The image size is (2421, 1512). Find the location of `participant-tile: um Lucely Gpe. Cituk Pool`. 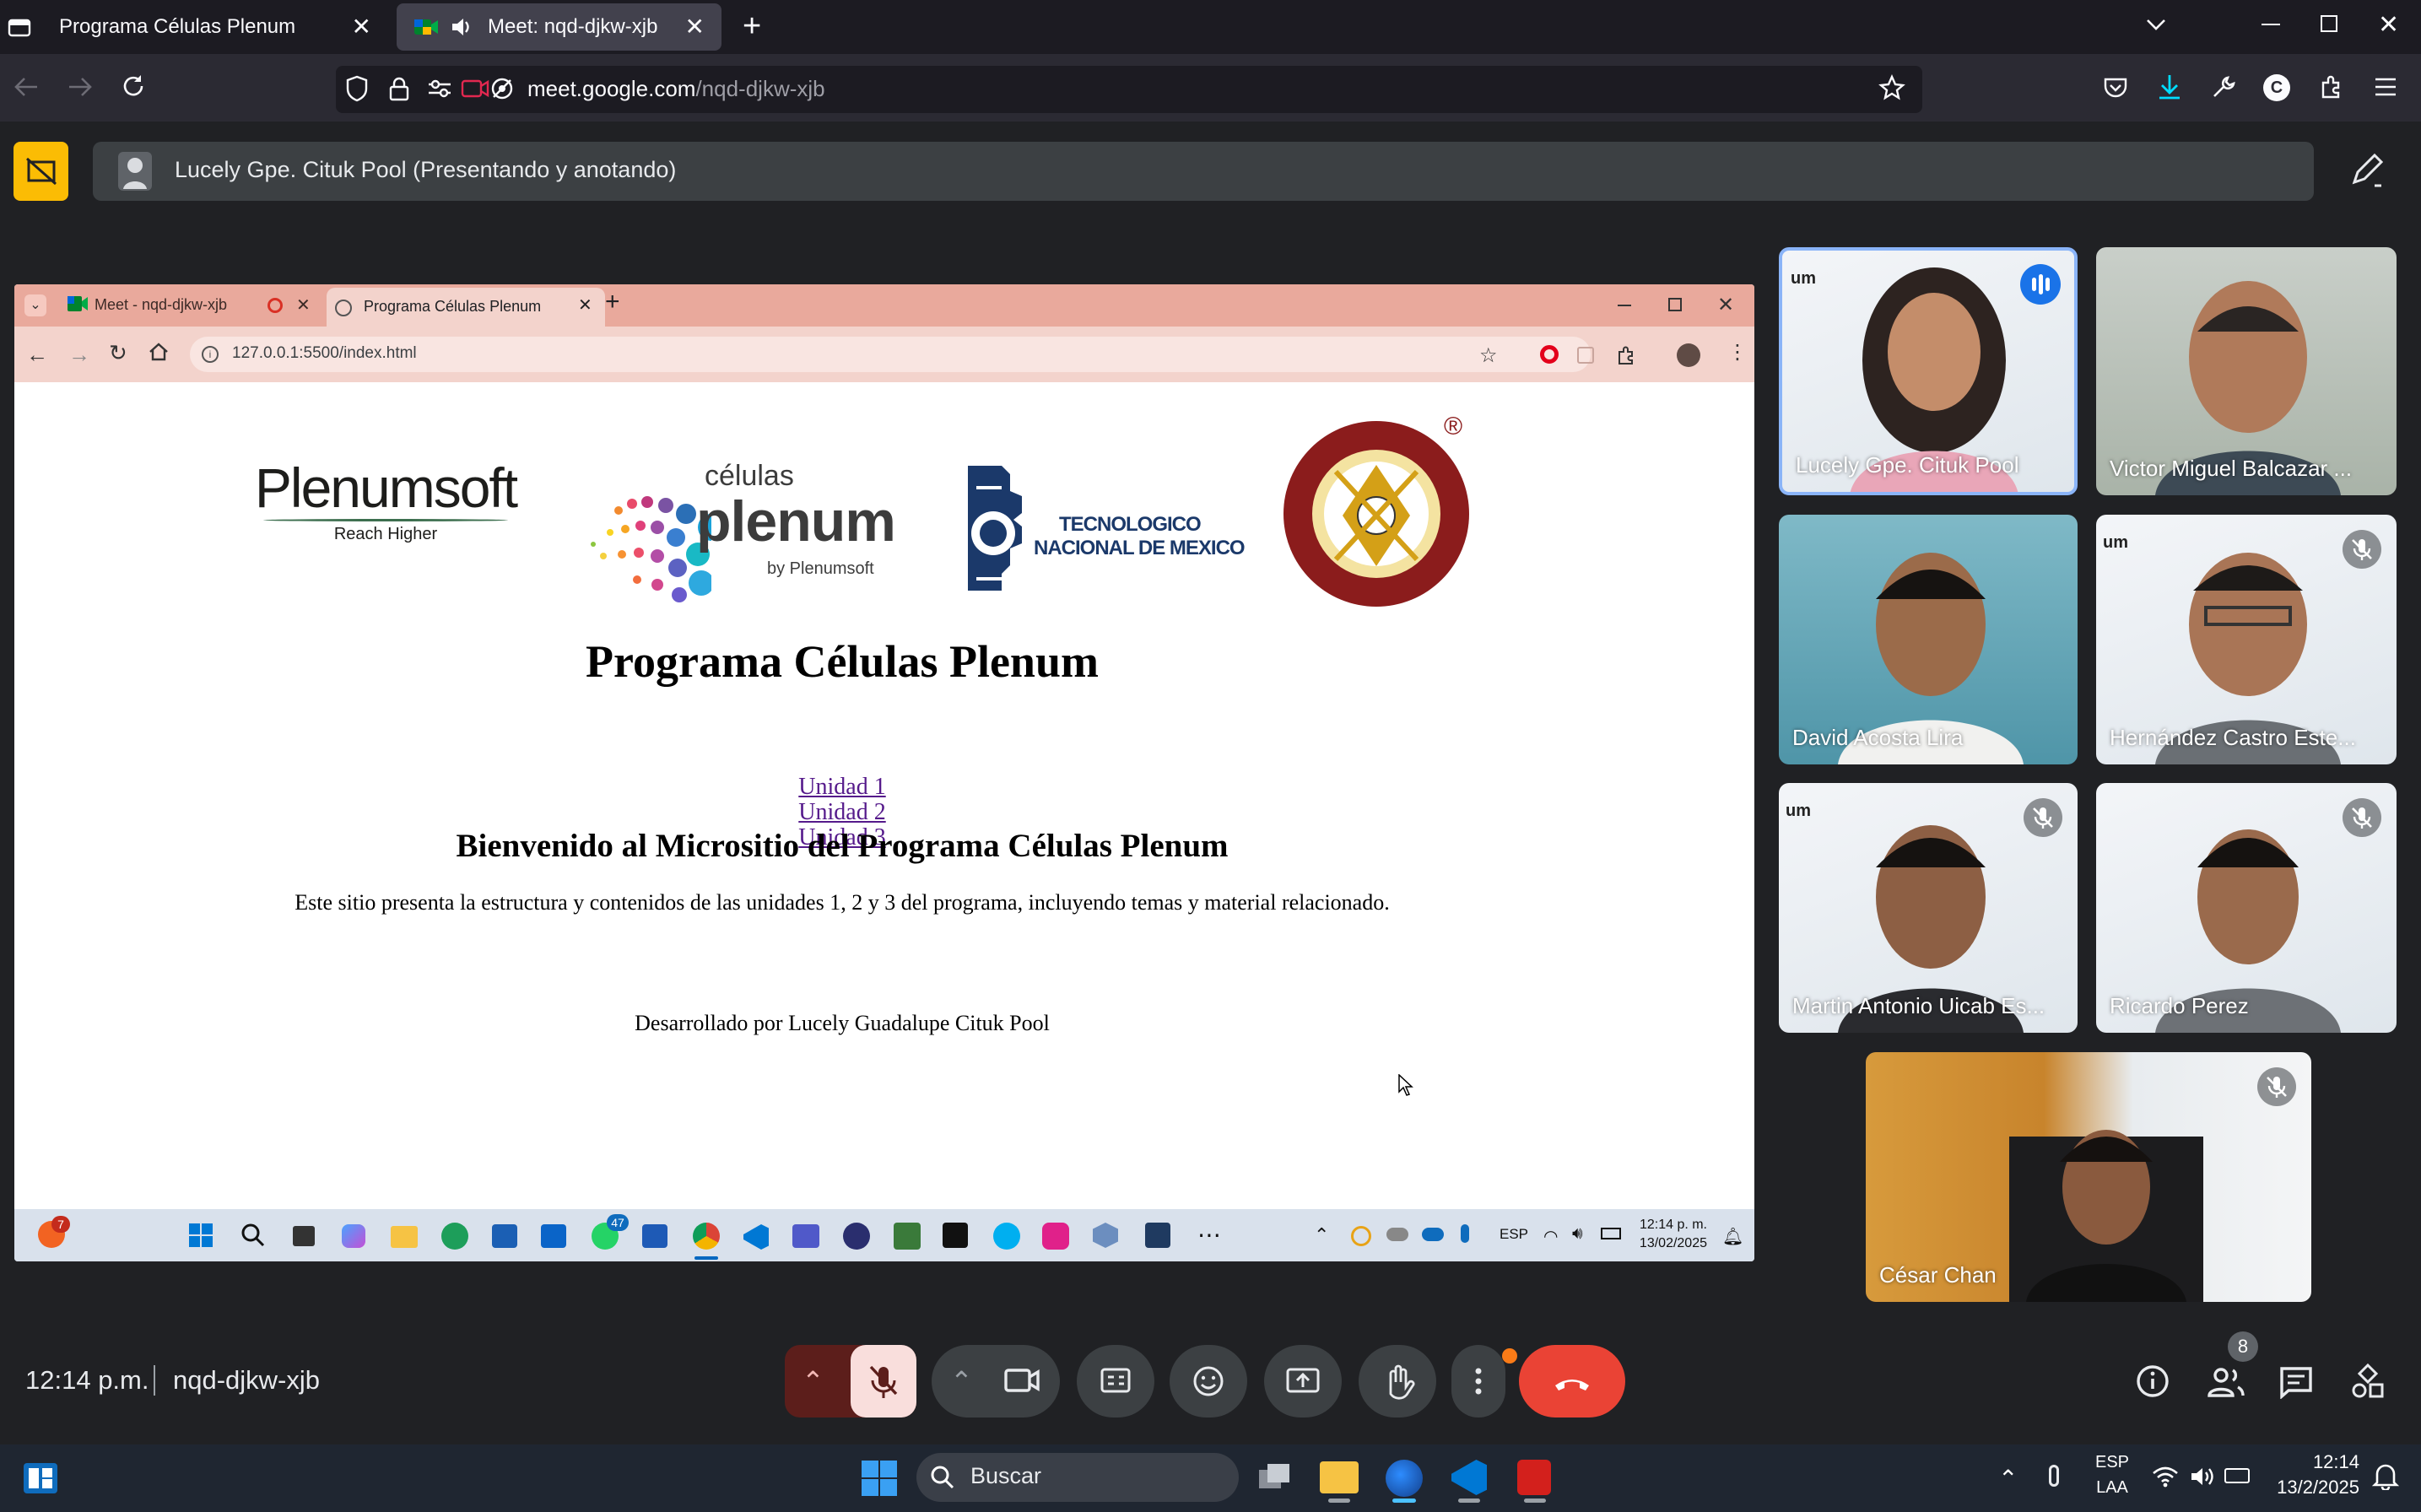

participant-tile: um Lucely Gpe. Cituk Pool is located at coordinates (1929, 371).